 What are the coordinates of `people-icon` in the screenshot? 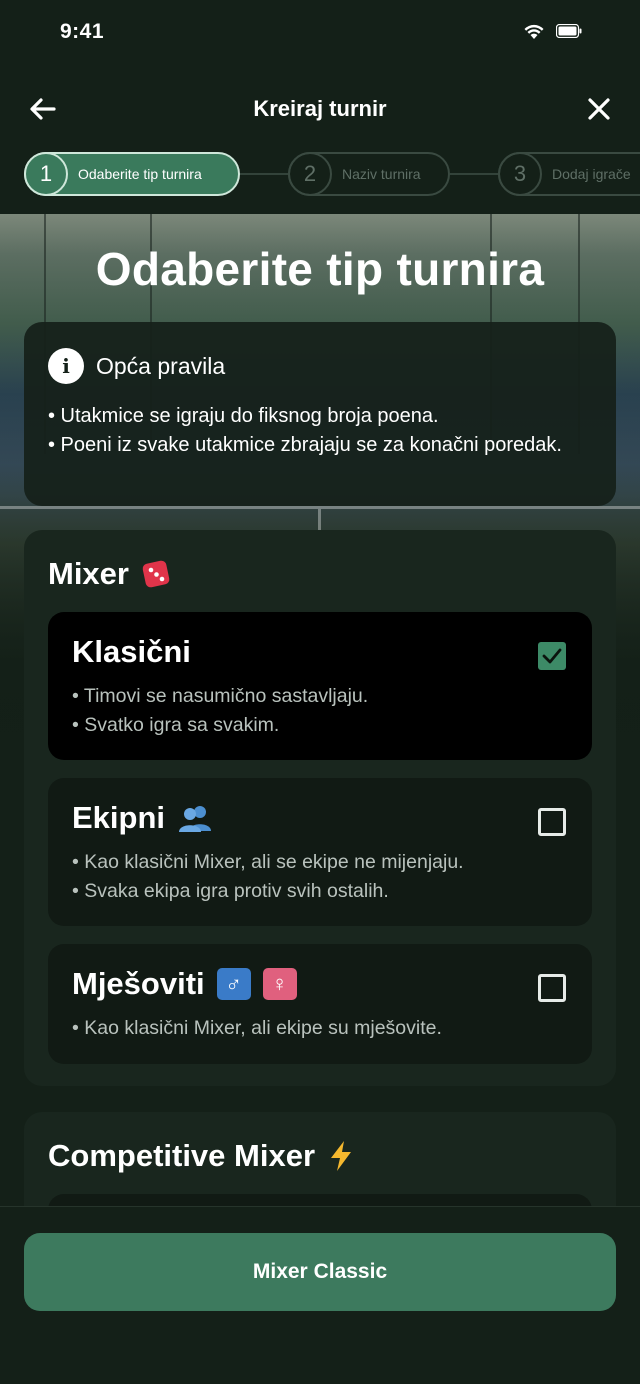 It's located at (195, 819).